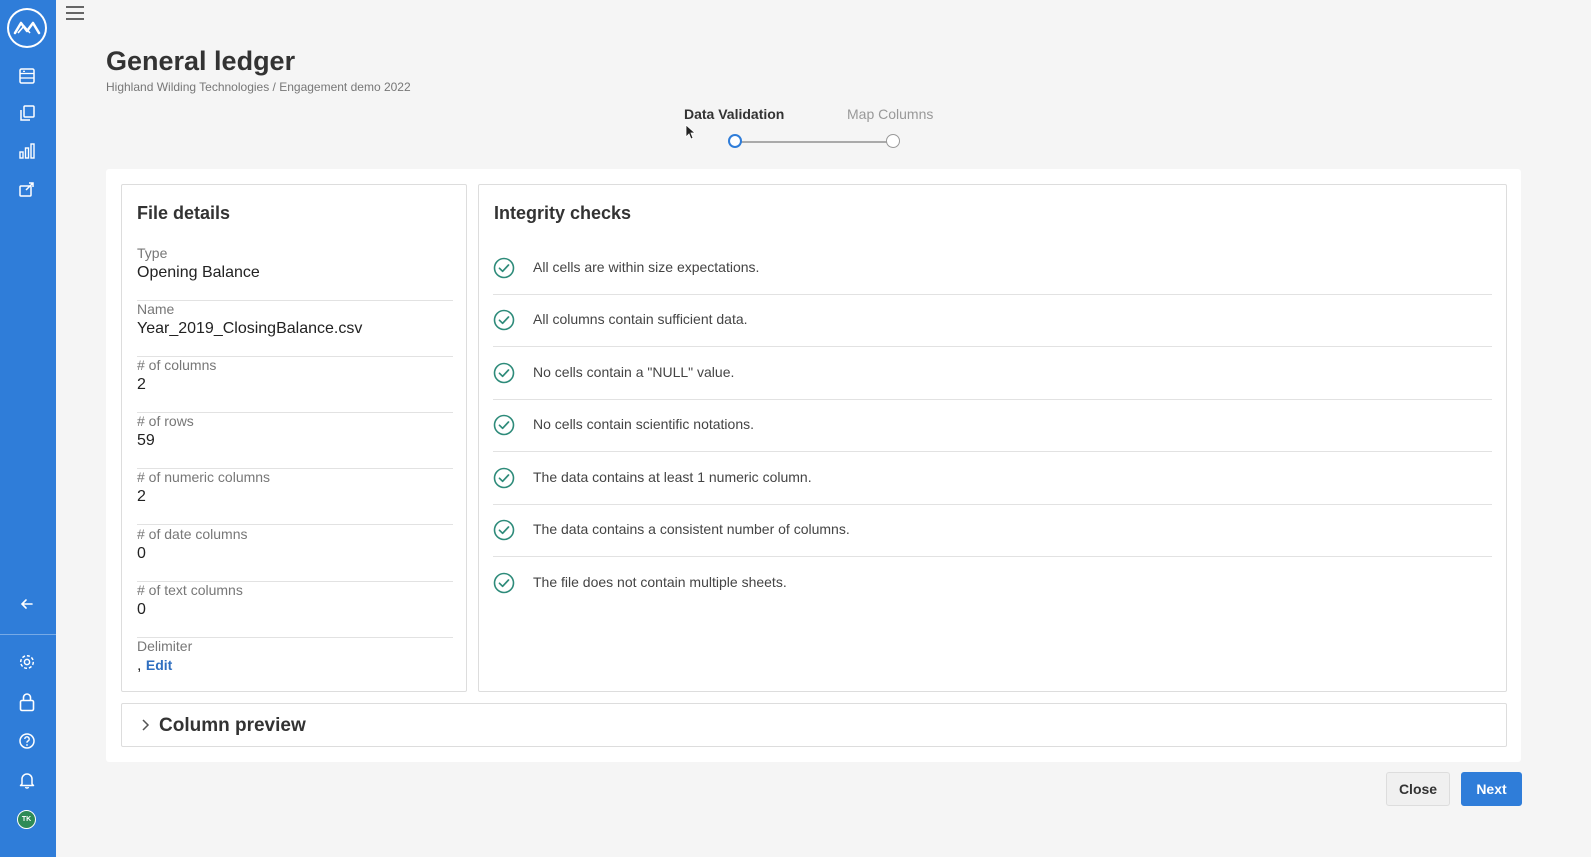  What do you see at coordinates (146, 440) in the screenshot?
I see `field-value: 59` at bounding box center [146, 440].